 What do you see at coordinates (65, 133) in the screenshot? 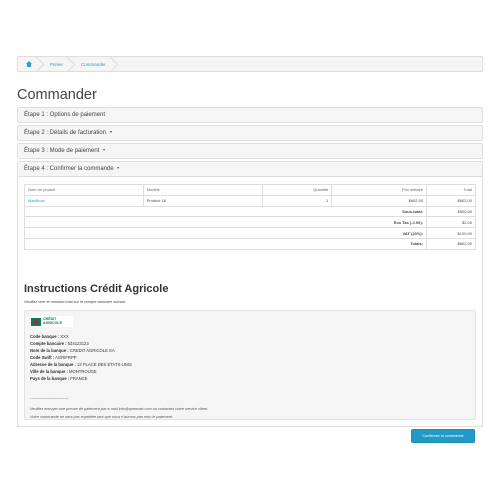
I see `step-2-label: Étape 2 : Détails de facturation` at bounding box center [65, 133].